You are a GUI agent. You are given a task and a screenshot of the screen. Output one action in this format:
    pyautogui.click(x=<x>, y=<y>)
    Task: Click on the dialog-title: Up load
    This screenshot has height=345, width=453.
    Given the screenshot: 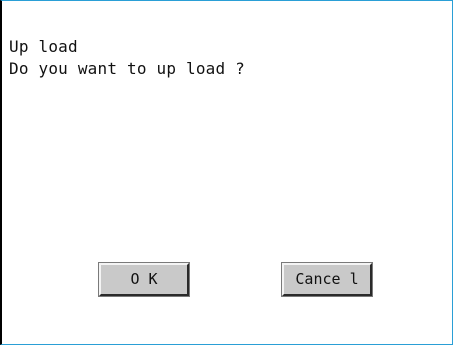 What is the action you would take?
    pyautogui.click(x=43, y=46)
    